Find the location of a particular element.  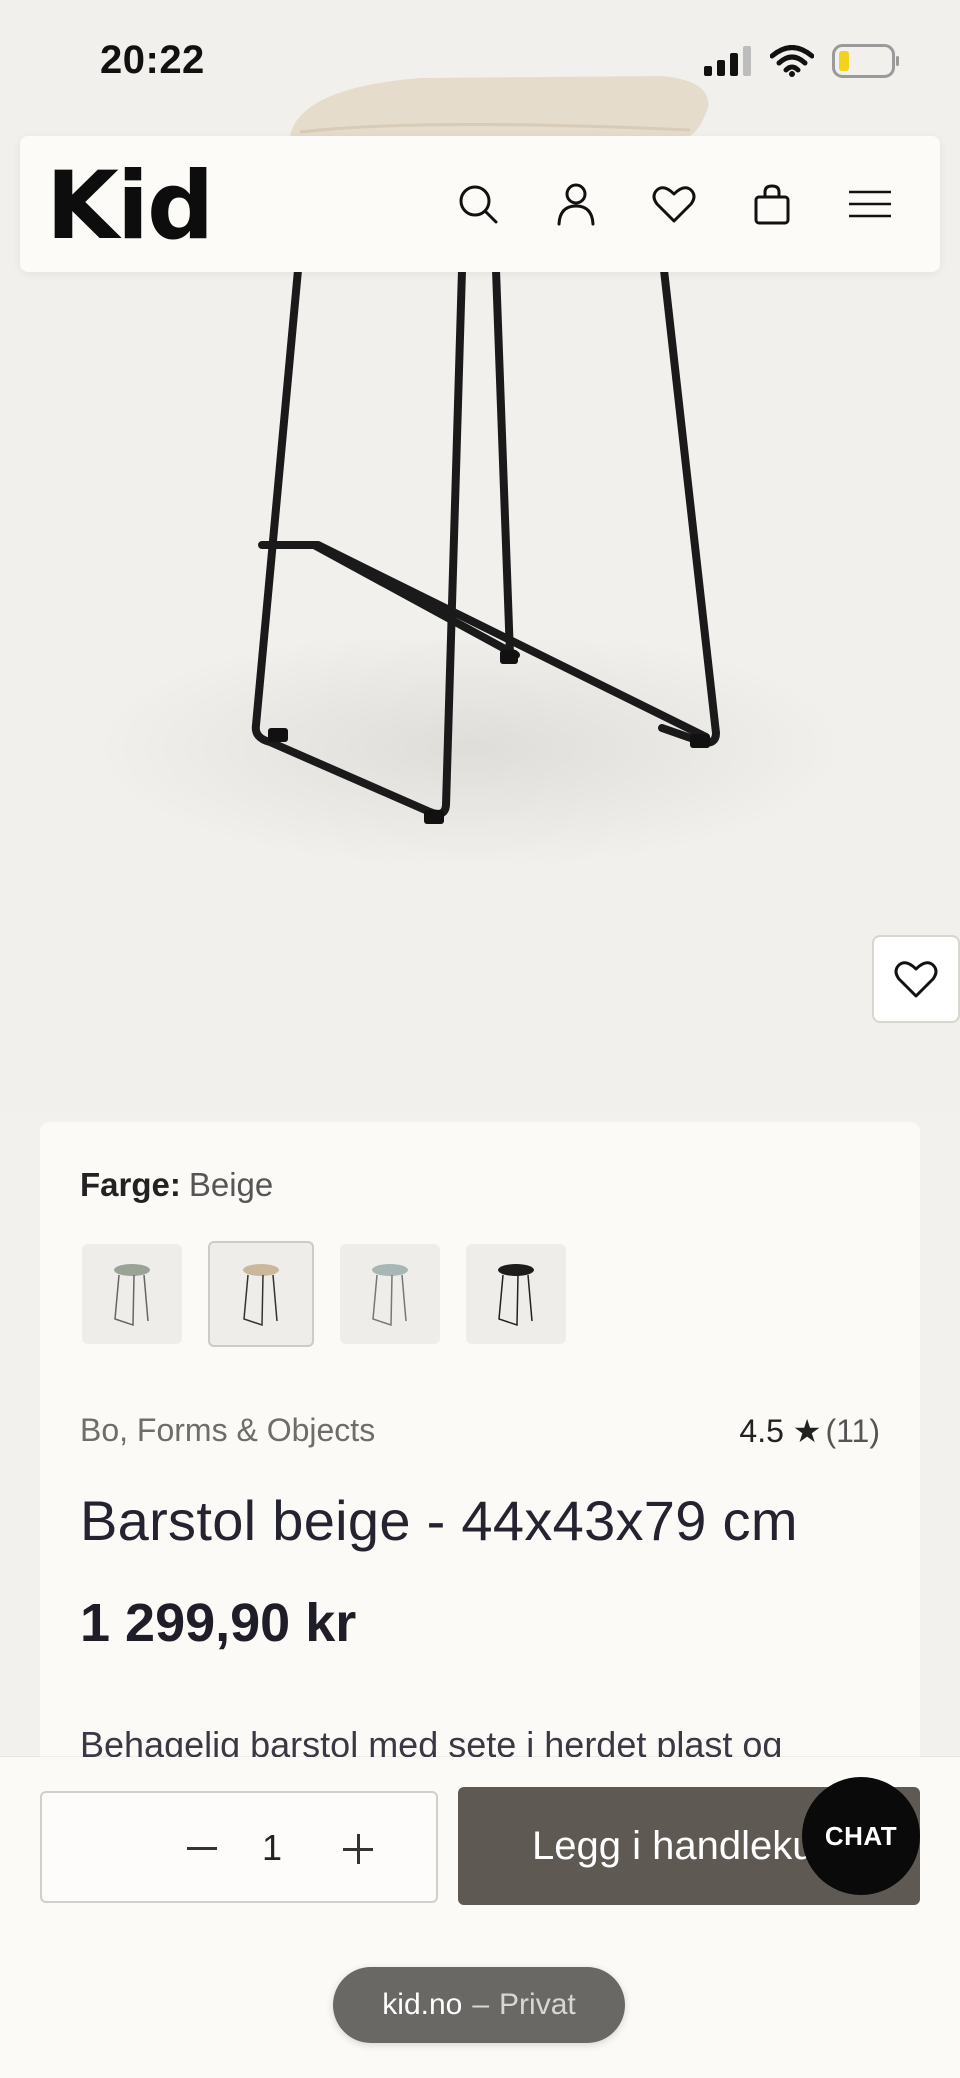

swatch-black is located at coordinates (516, 1294).